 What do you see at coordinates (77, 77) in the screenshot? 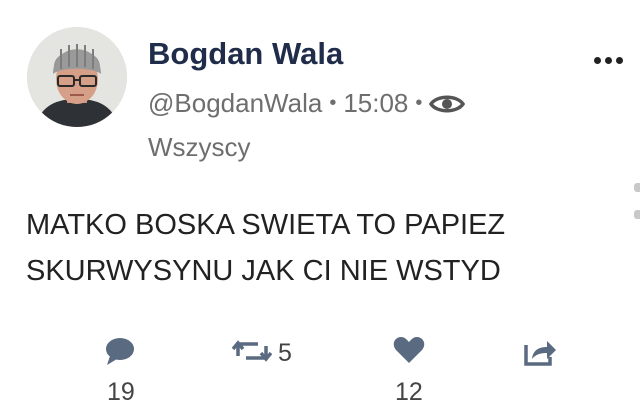
I see `avatar` at bounding box center [77, 77].